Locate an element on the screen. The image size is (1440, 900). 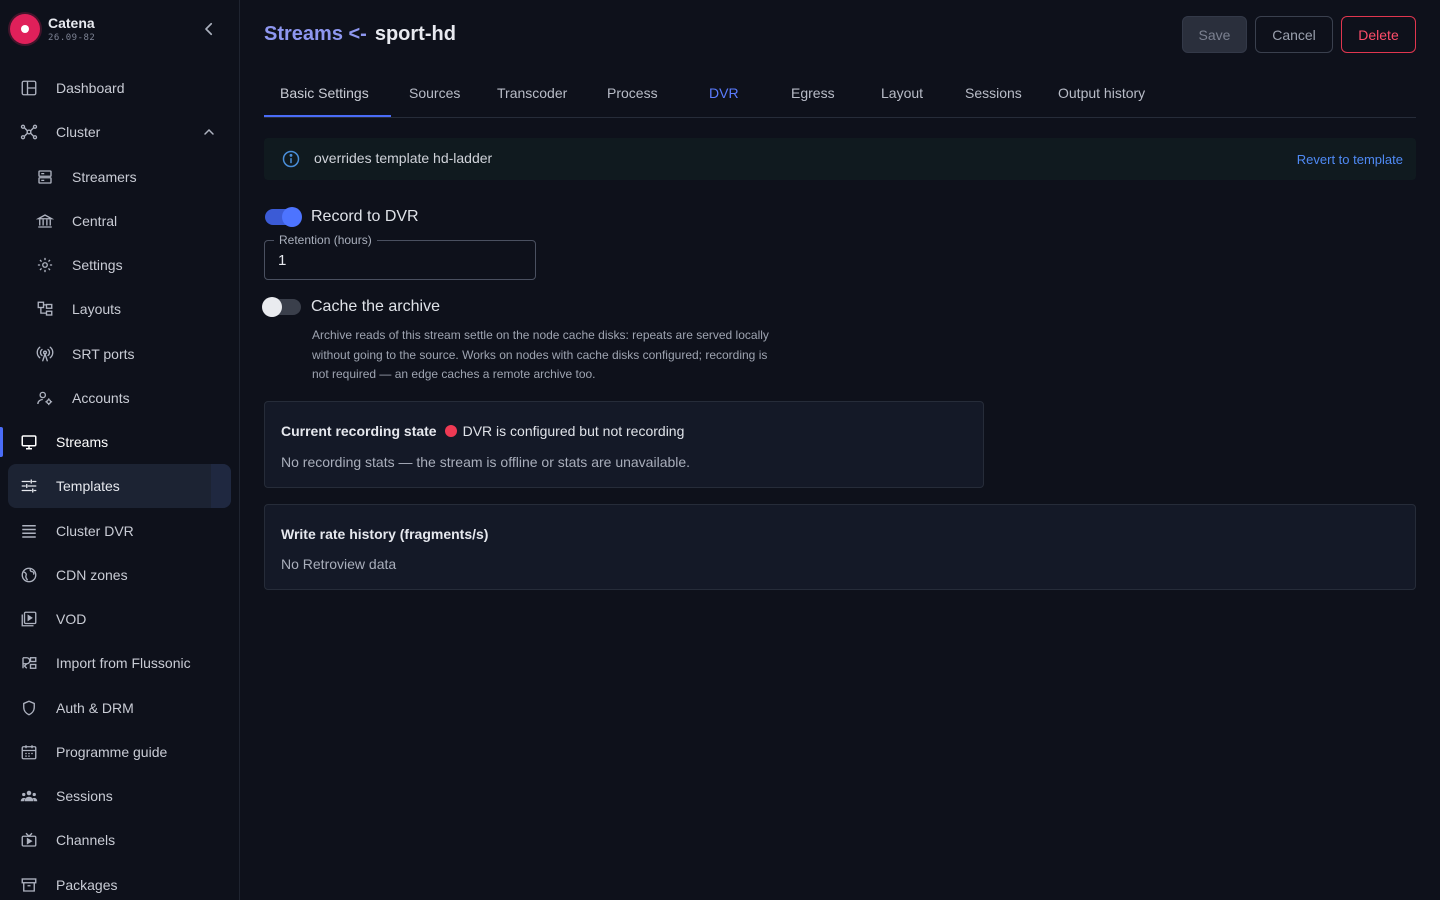
sidebar-item-packages: Packages is located at coordinates (119, 881).